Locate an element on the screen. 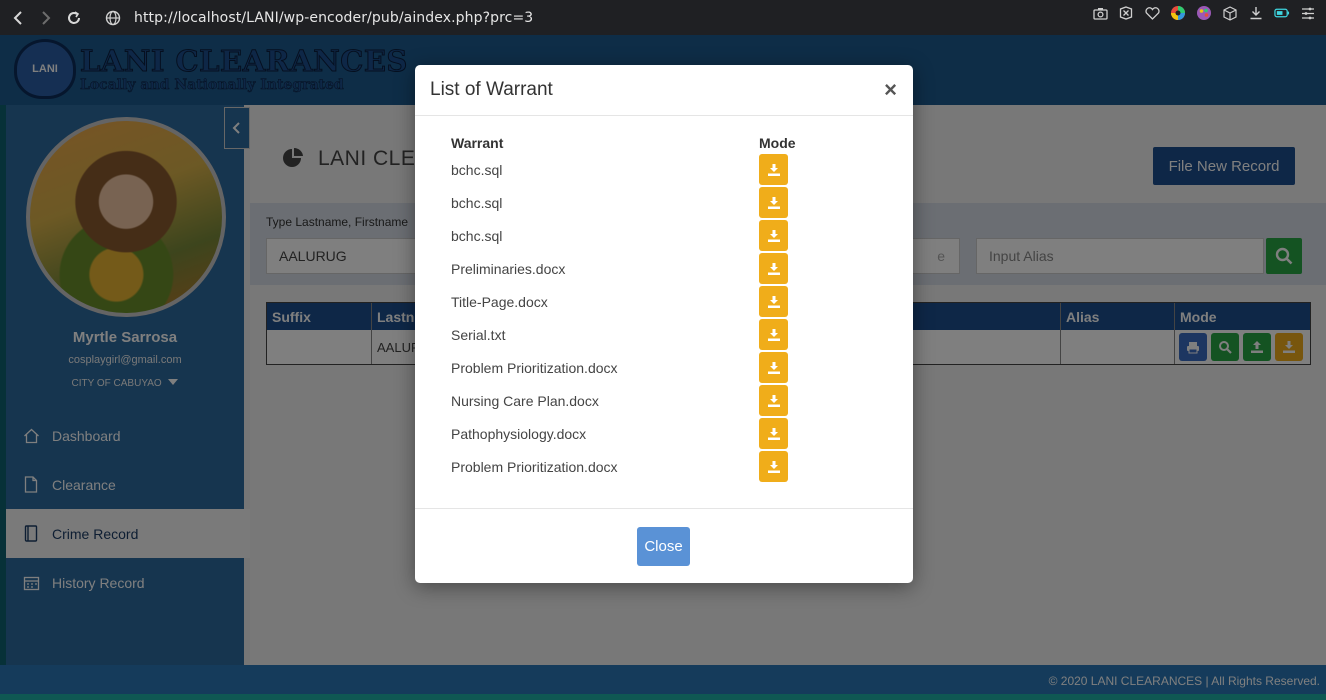 The image size is (1326, 700). warrant-filename: Serial.txt is located at coordinates (478, 334).